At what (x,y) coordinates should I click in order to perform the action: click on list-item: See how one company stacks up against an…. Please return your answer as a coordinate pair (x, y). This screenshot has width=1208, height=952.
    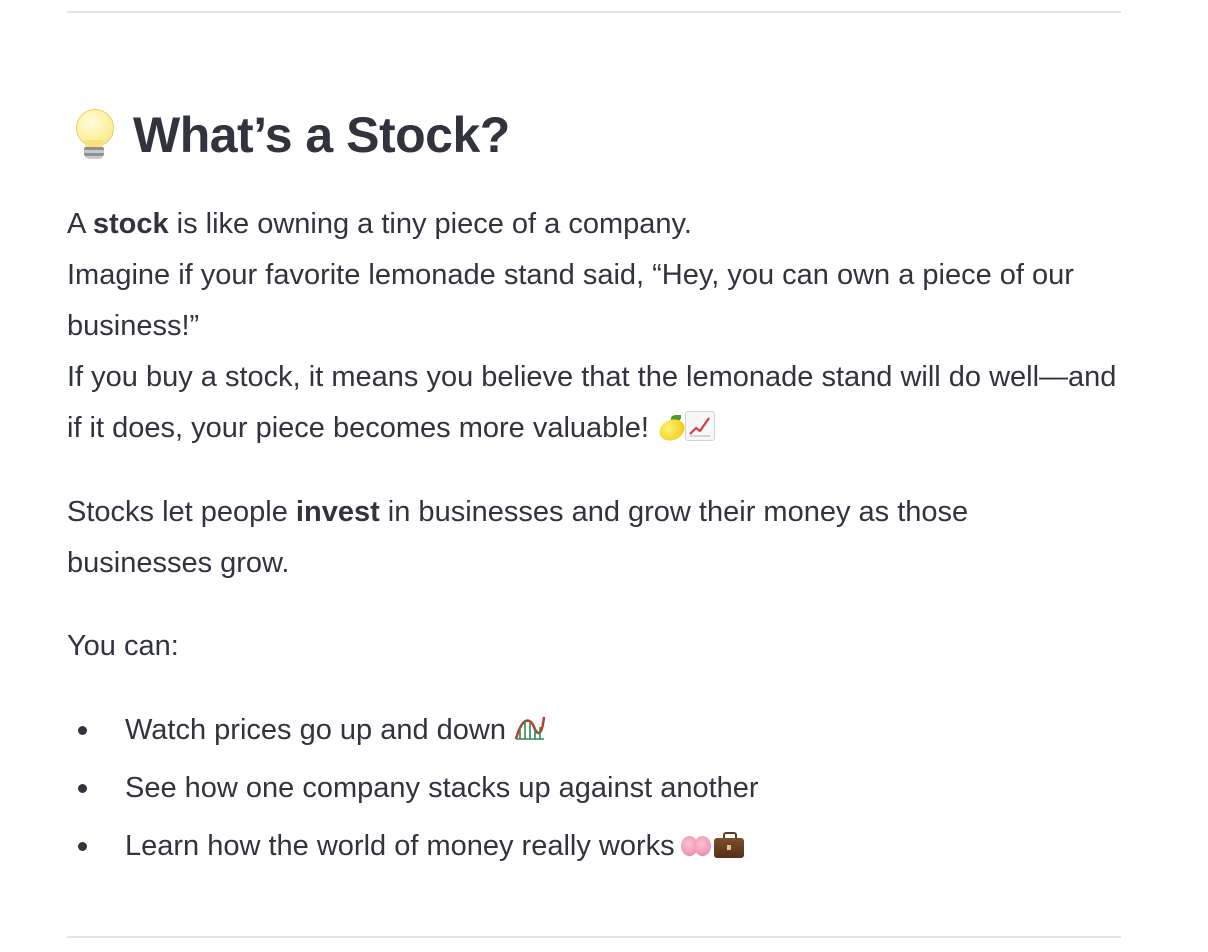
    Looking at the image, I should click on (413, 788).